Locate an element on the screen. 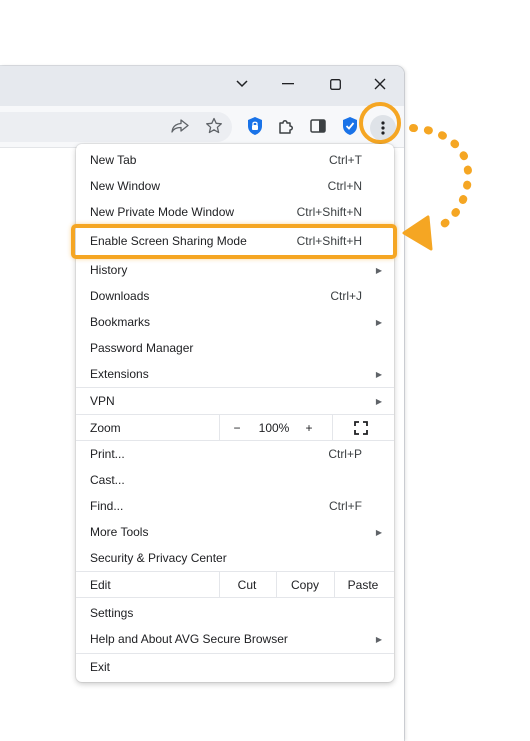 Image resolution: width=530 pixels, height=741 pixels. zoom-label: Zoom is located at coordinates (105, 428).